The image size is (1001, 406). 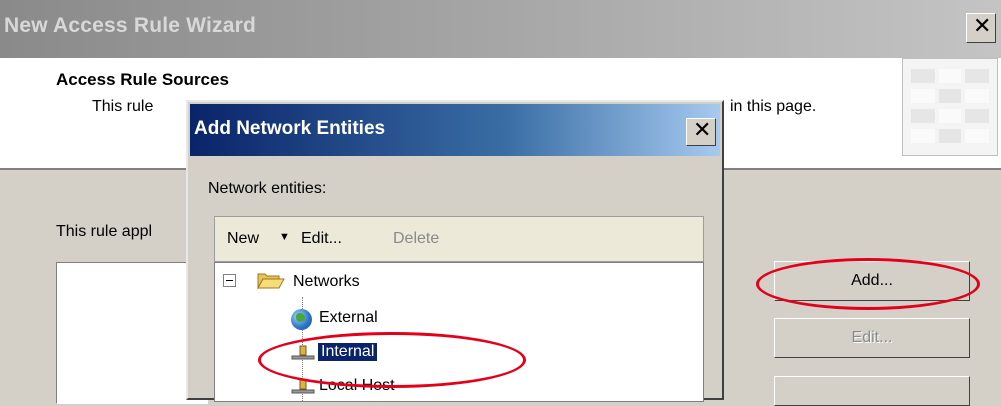 I want to click on new-menu-button: New, so click(x=243, y=239).